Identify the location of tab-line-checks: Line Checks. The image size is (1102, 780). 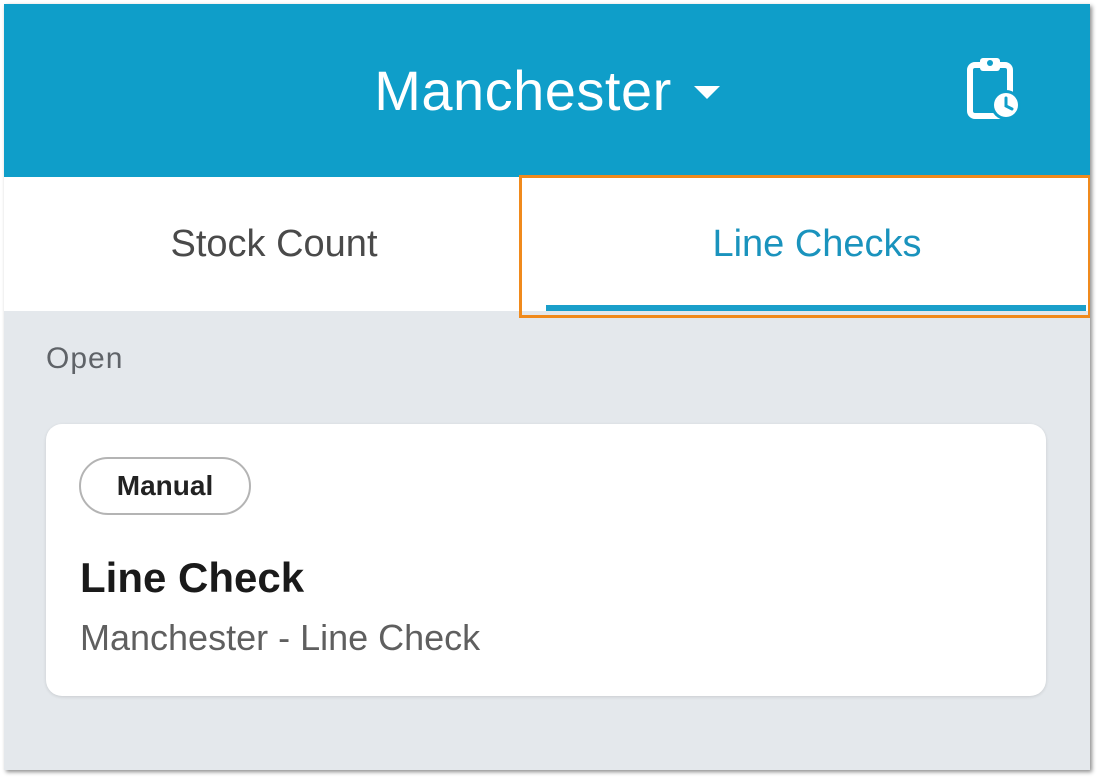
(817, 244).